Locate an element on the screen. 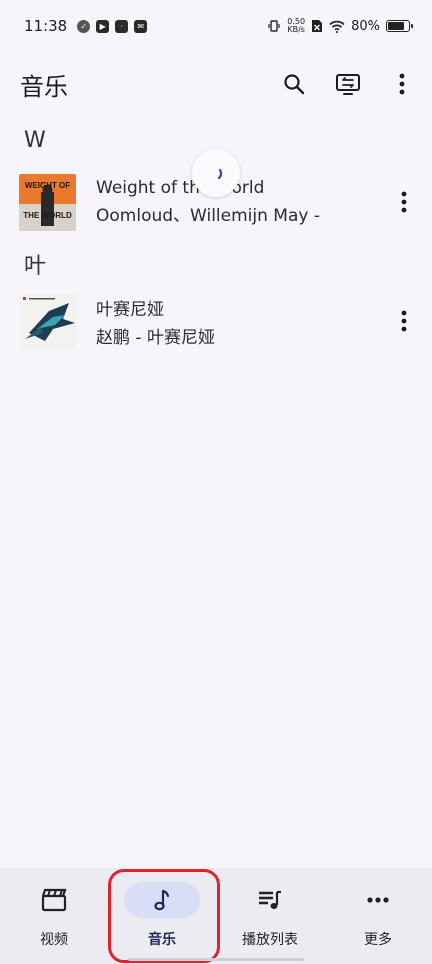 This screenshot has height=964, width=432. no-sim-icon is located at coordinates (317, 26).